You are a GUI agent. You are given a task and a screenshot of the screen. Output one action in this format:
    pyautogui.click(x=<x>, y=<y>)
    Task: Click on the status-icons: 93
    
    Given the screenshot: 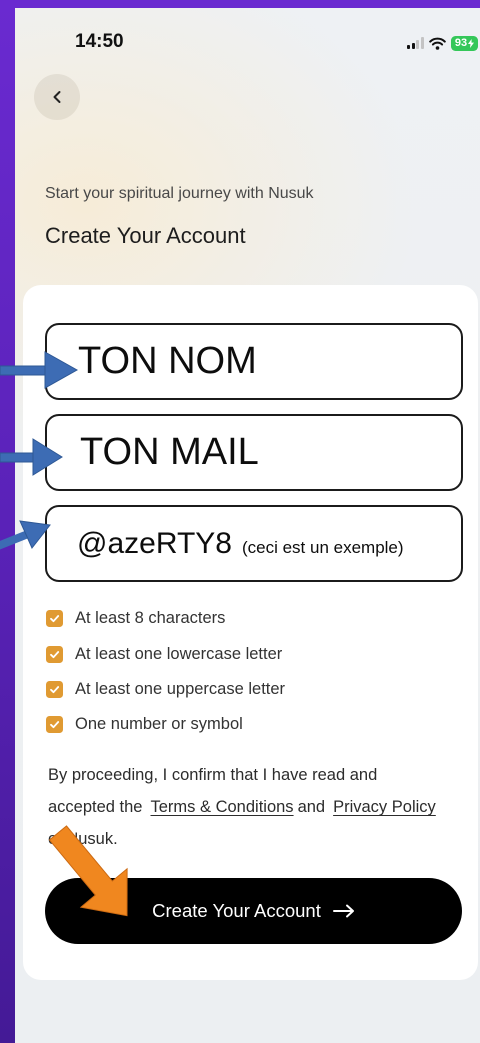 What is the action you would take?
    pyautogui.click(x=442, y=43)
    